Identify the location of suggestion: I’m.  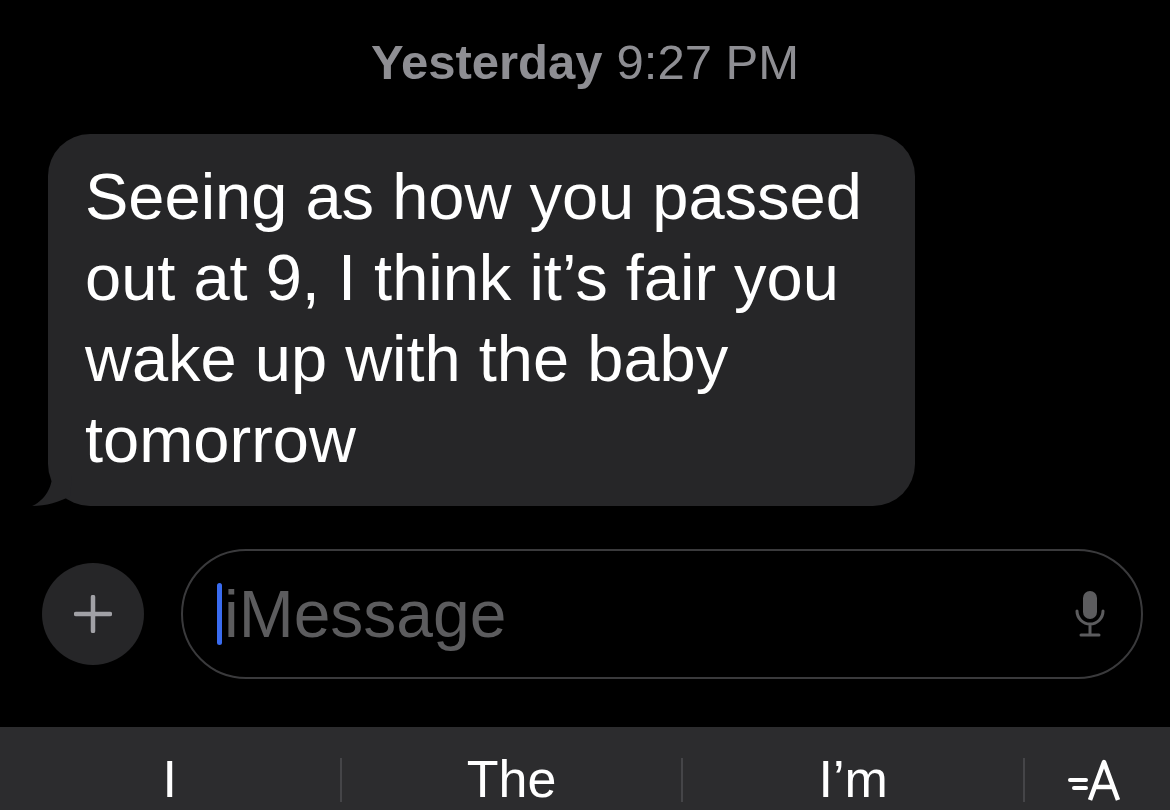
(853, 779).